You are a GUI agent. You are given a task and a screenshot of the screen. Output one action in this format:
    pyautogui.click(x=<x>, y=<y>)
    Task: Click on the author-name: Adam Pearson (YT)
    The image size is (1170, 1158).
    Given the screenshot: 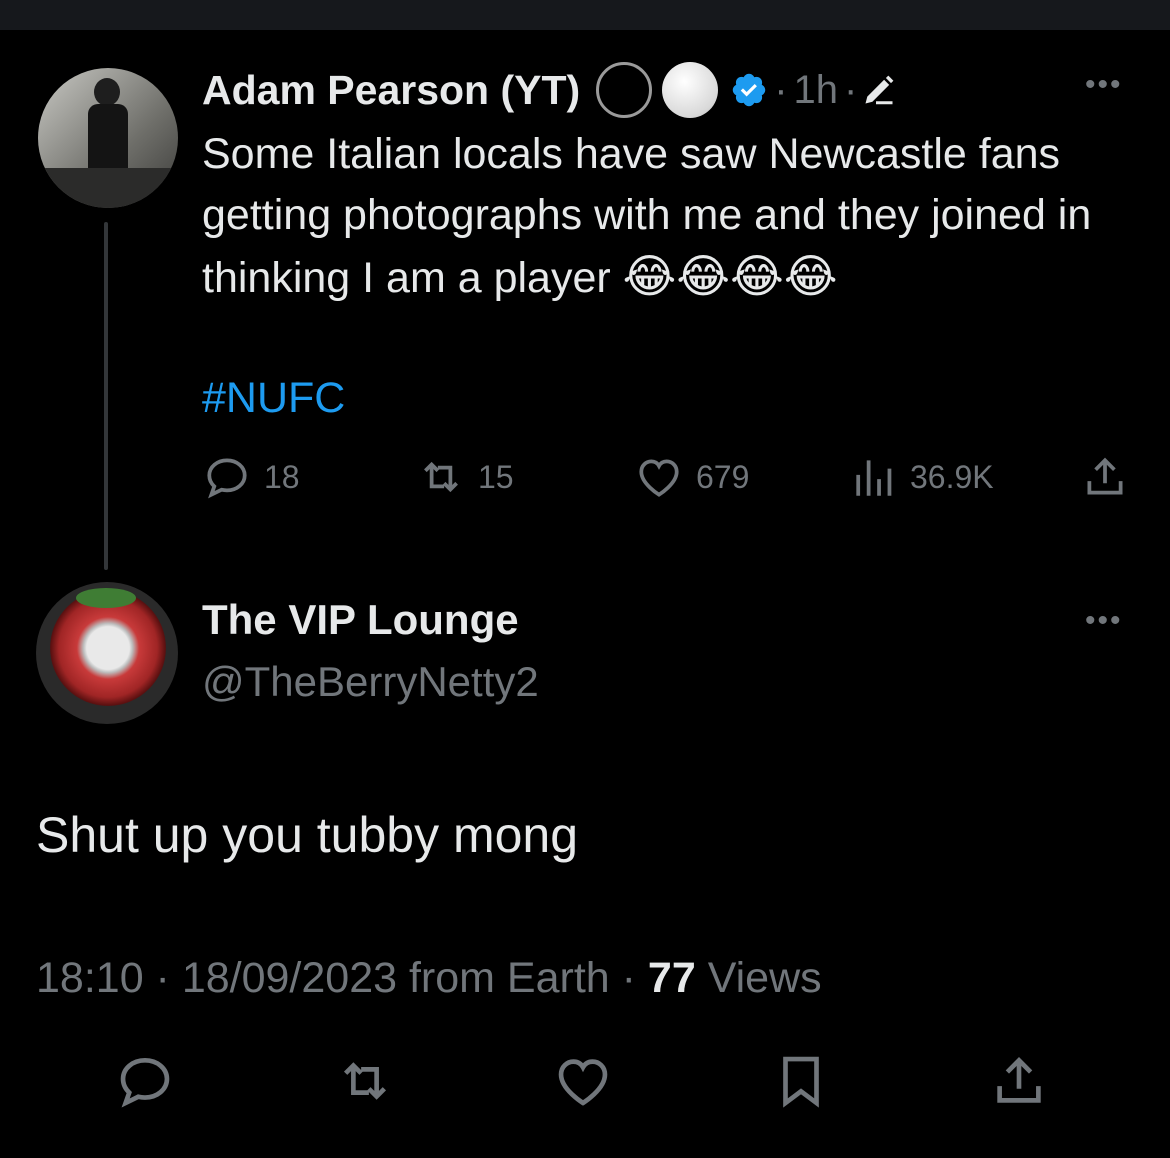 What is the action you would take?
    pyautogui.click(x=391, y=90)
    